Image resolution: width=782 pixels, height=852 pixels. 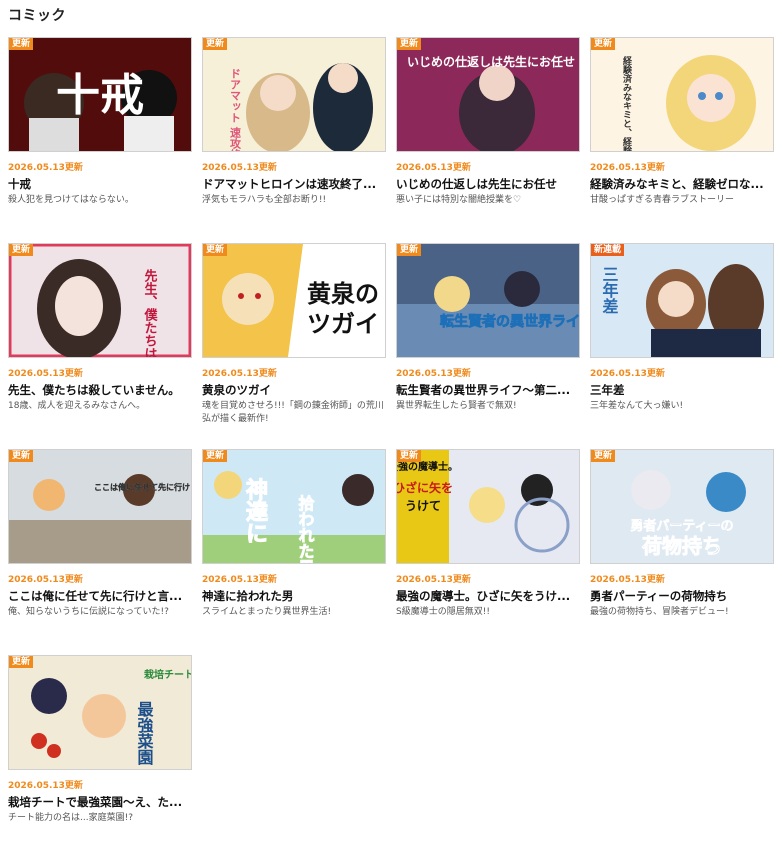 I want to click on svg-text: いじめの仕返しは先生にお任せ, so click(x=491, y=61).